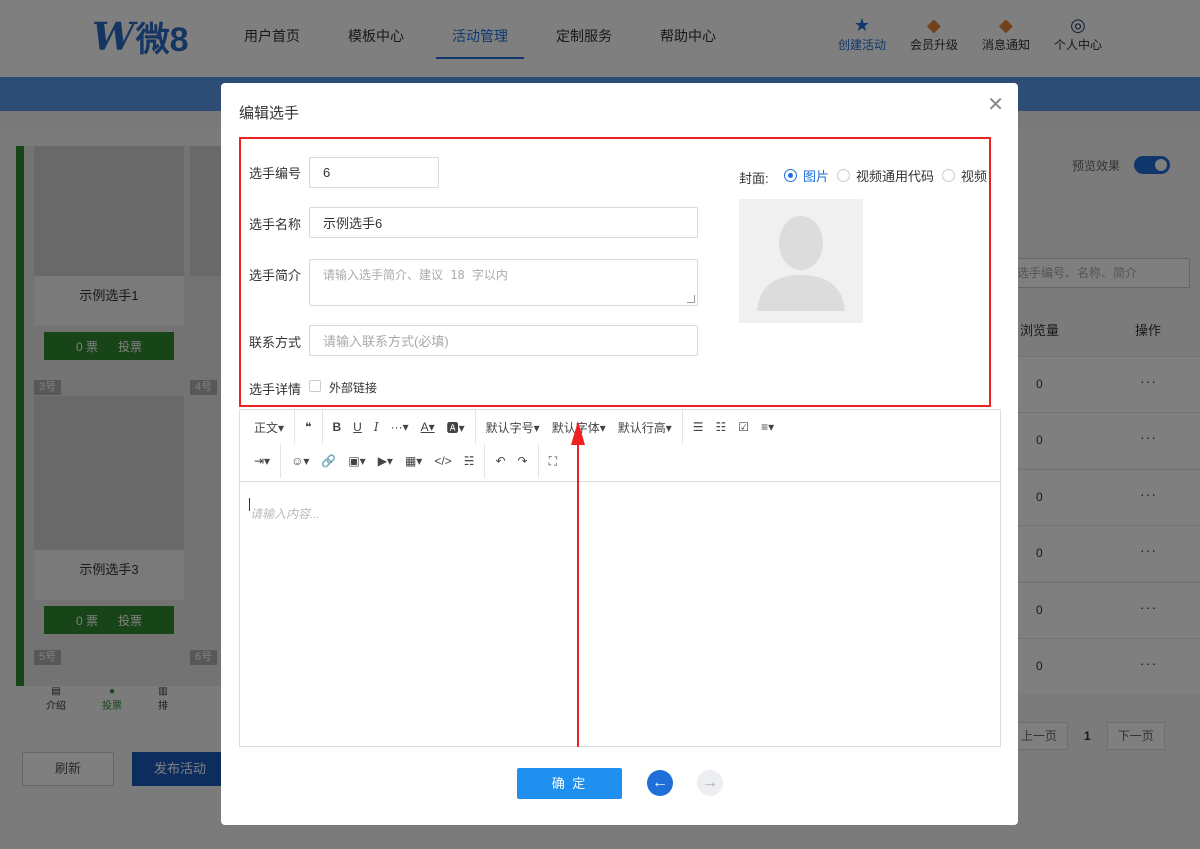  Describe the element at coordinates (442, 461) in the screenshot. I see `code-icon: </>` at that location.